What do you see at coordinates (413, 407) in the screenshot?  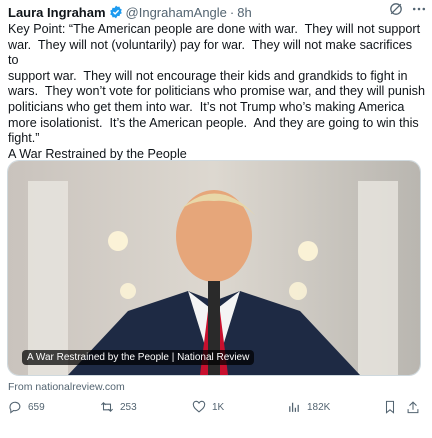 I see `share-icon` at bounding box center [413, 407].